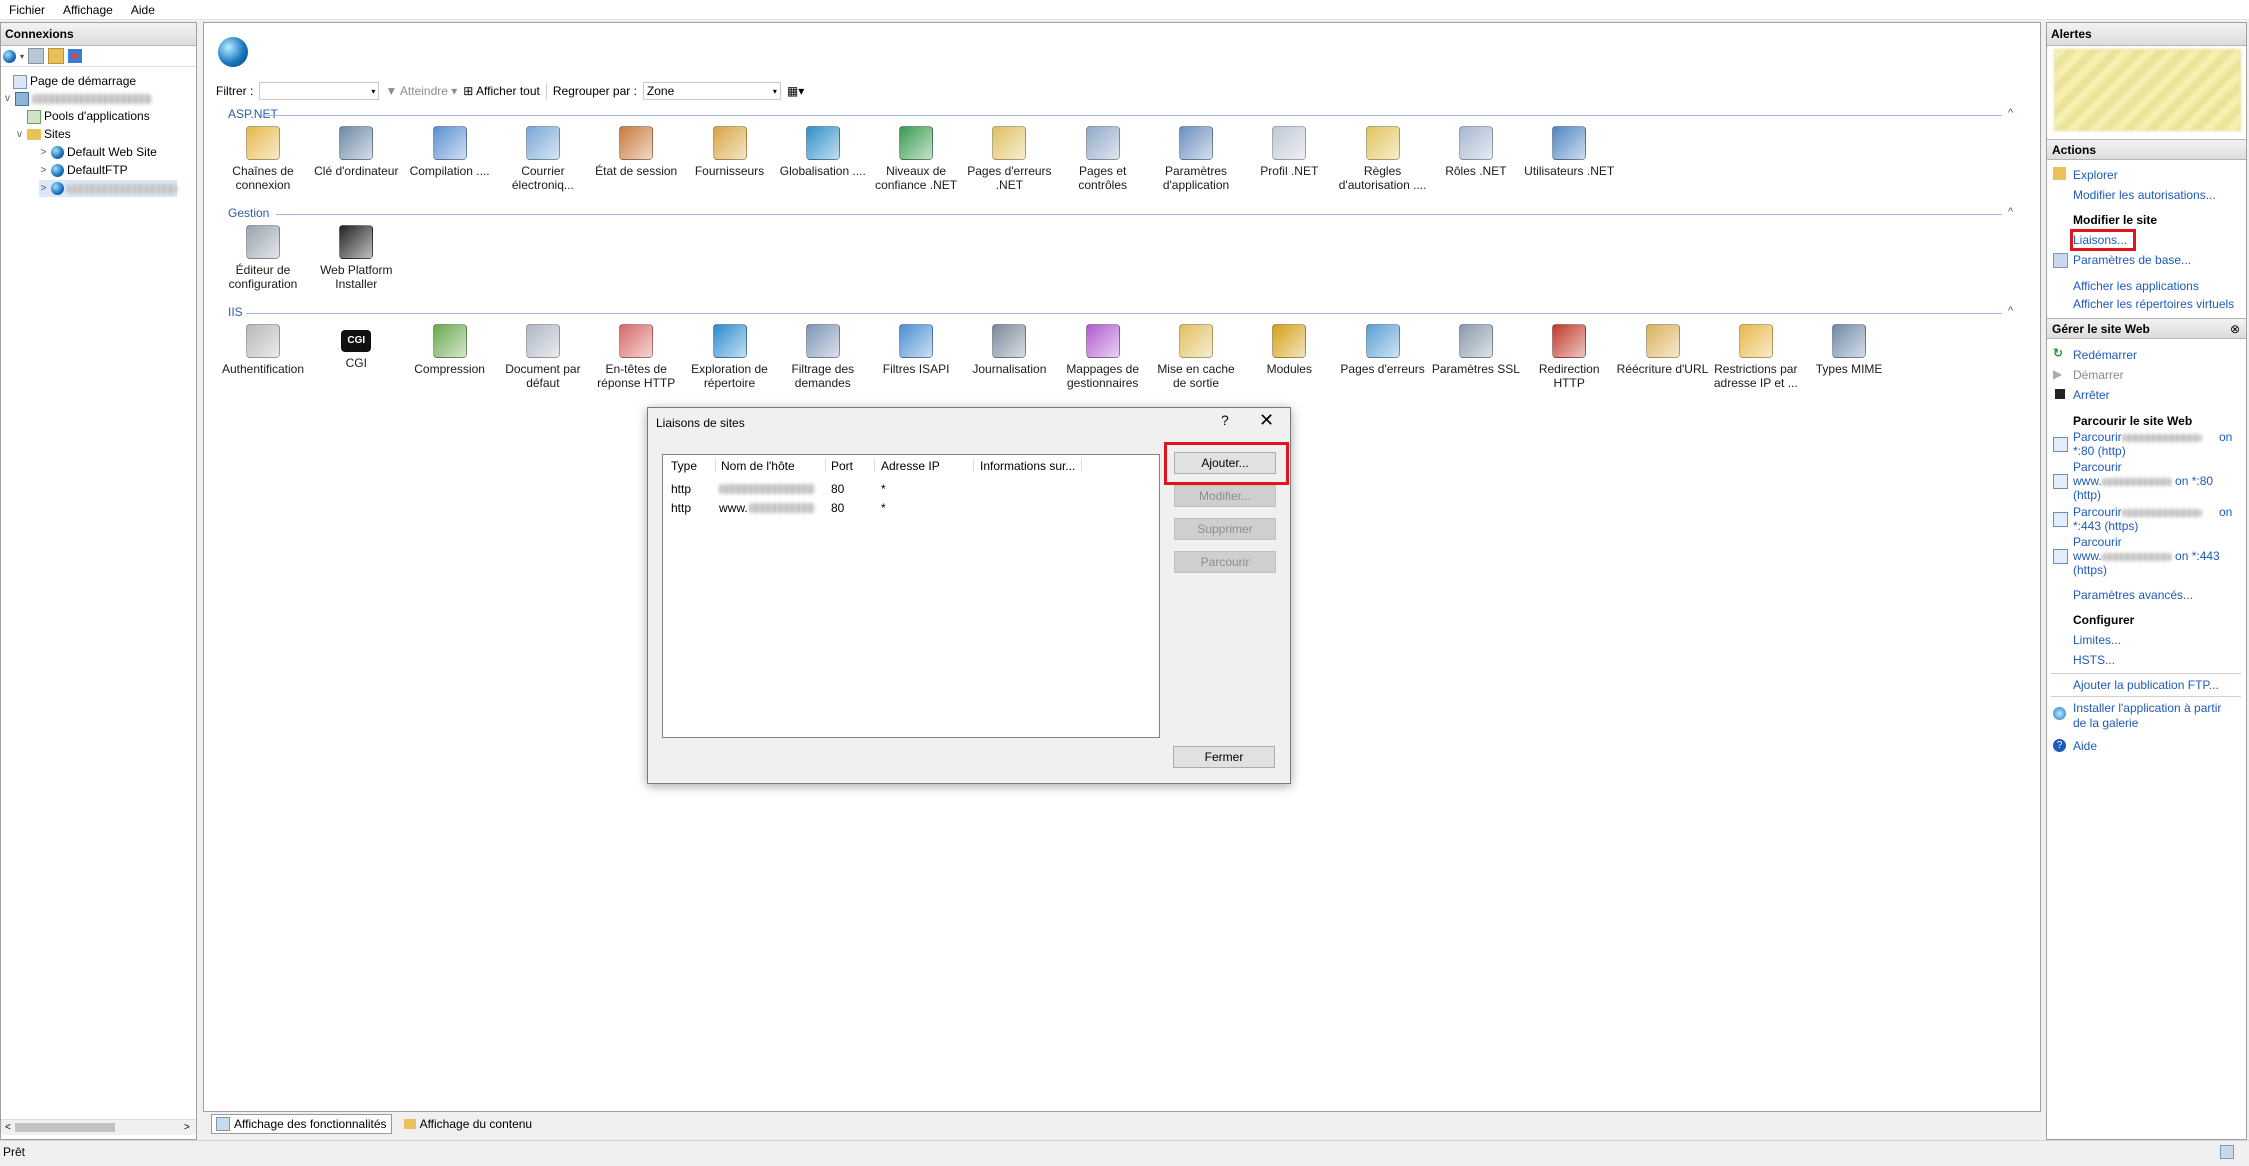 This screenshot has height=1166, width=2249. I want to click on browse-link-3: Parcourir on *:443 (https), so click(2152, 519).